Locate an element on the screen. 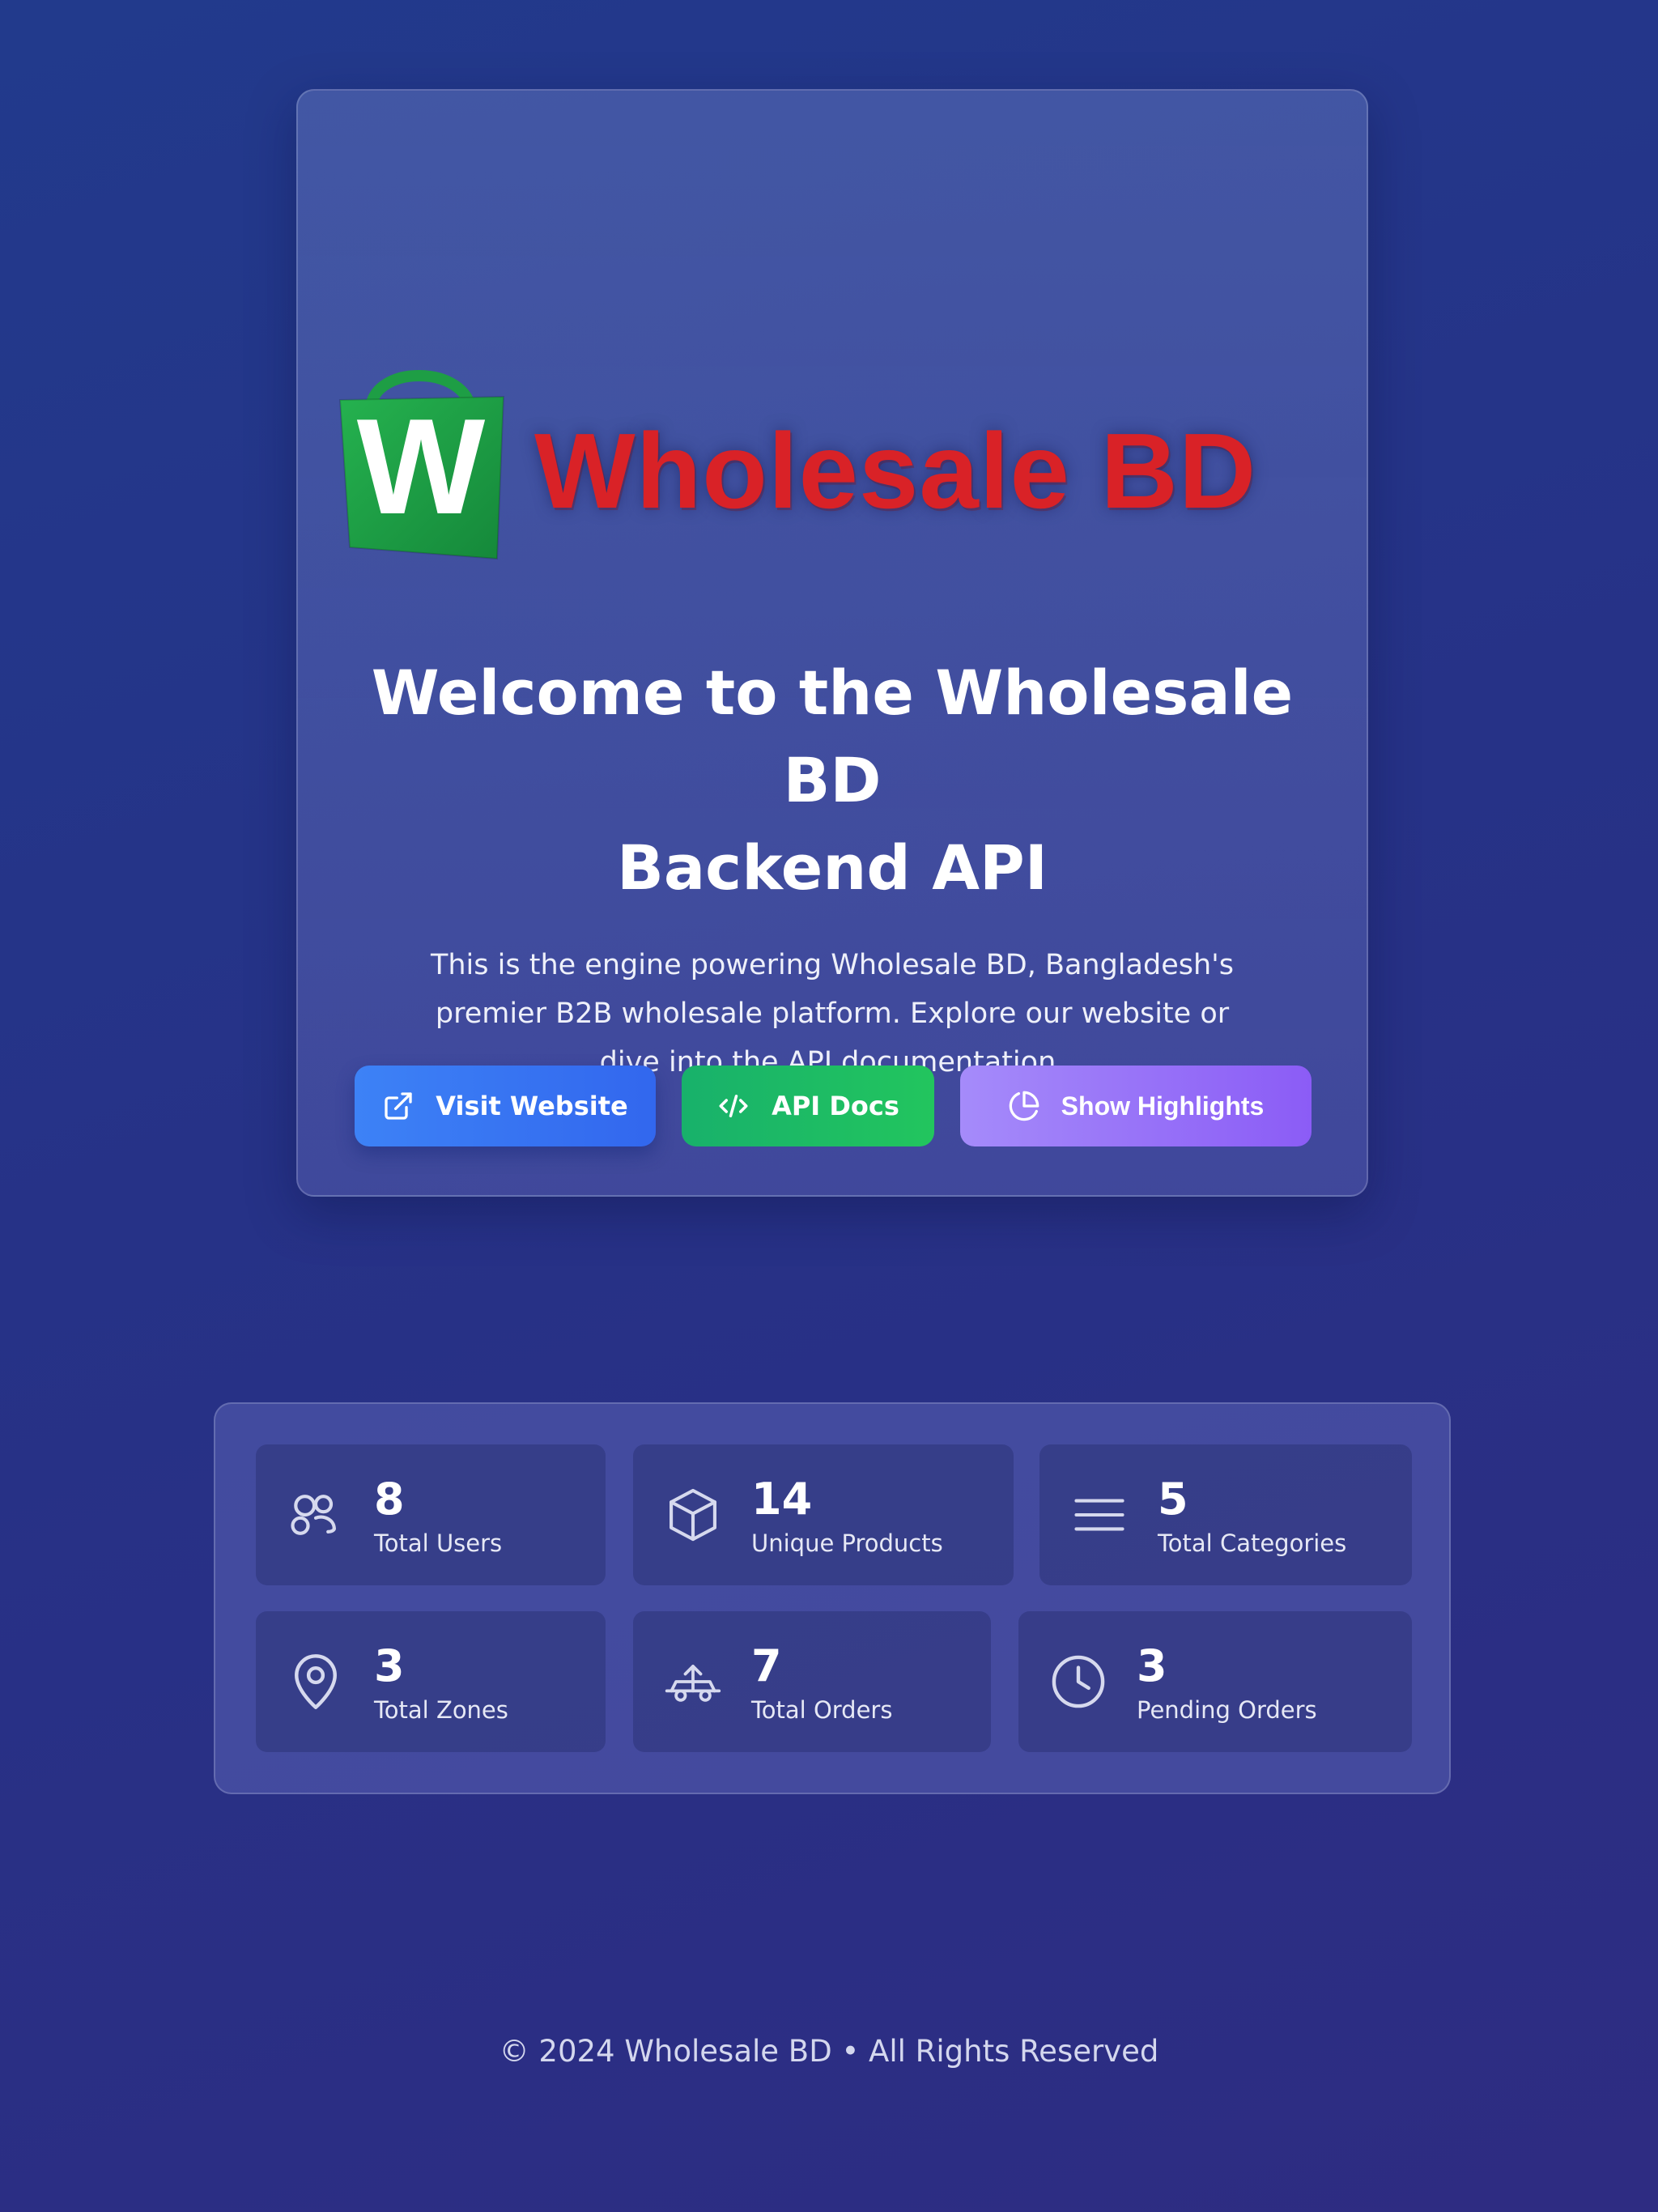 The width and height of the screenshot is (1658, 2212). stat-value: 7 is located at coordinates (766, 1665).